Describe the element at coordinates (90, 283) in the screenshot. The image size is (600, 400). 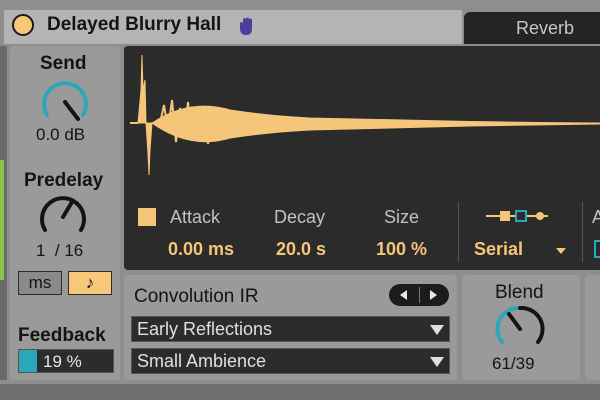
I see `note-button: ♪` at that location.